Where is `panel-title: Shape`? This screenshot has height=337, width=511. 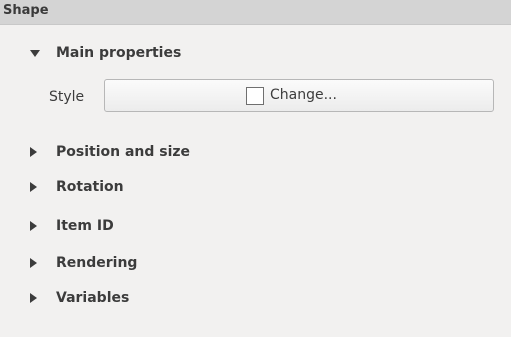
panel-title: Shape is located at coordinates (26, 10).